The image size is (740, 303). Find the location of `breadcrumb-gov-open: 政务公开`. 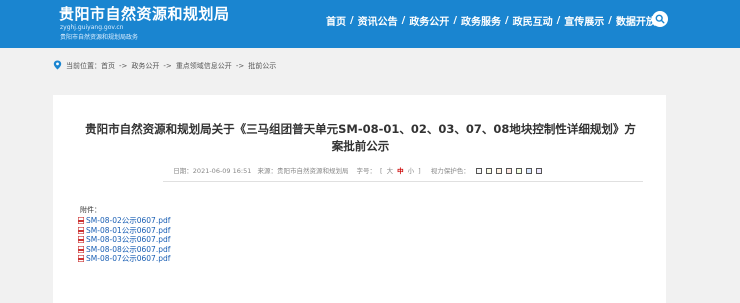

breadcrumb-gov-open: 政务公开 is located at coordinates (145, 66).